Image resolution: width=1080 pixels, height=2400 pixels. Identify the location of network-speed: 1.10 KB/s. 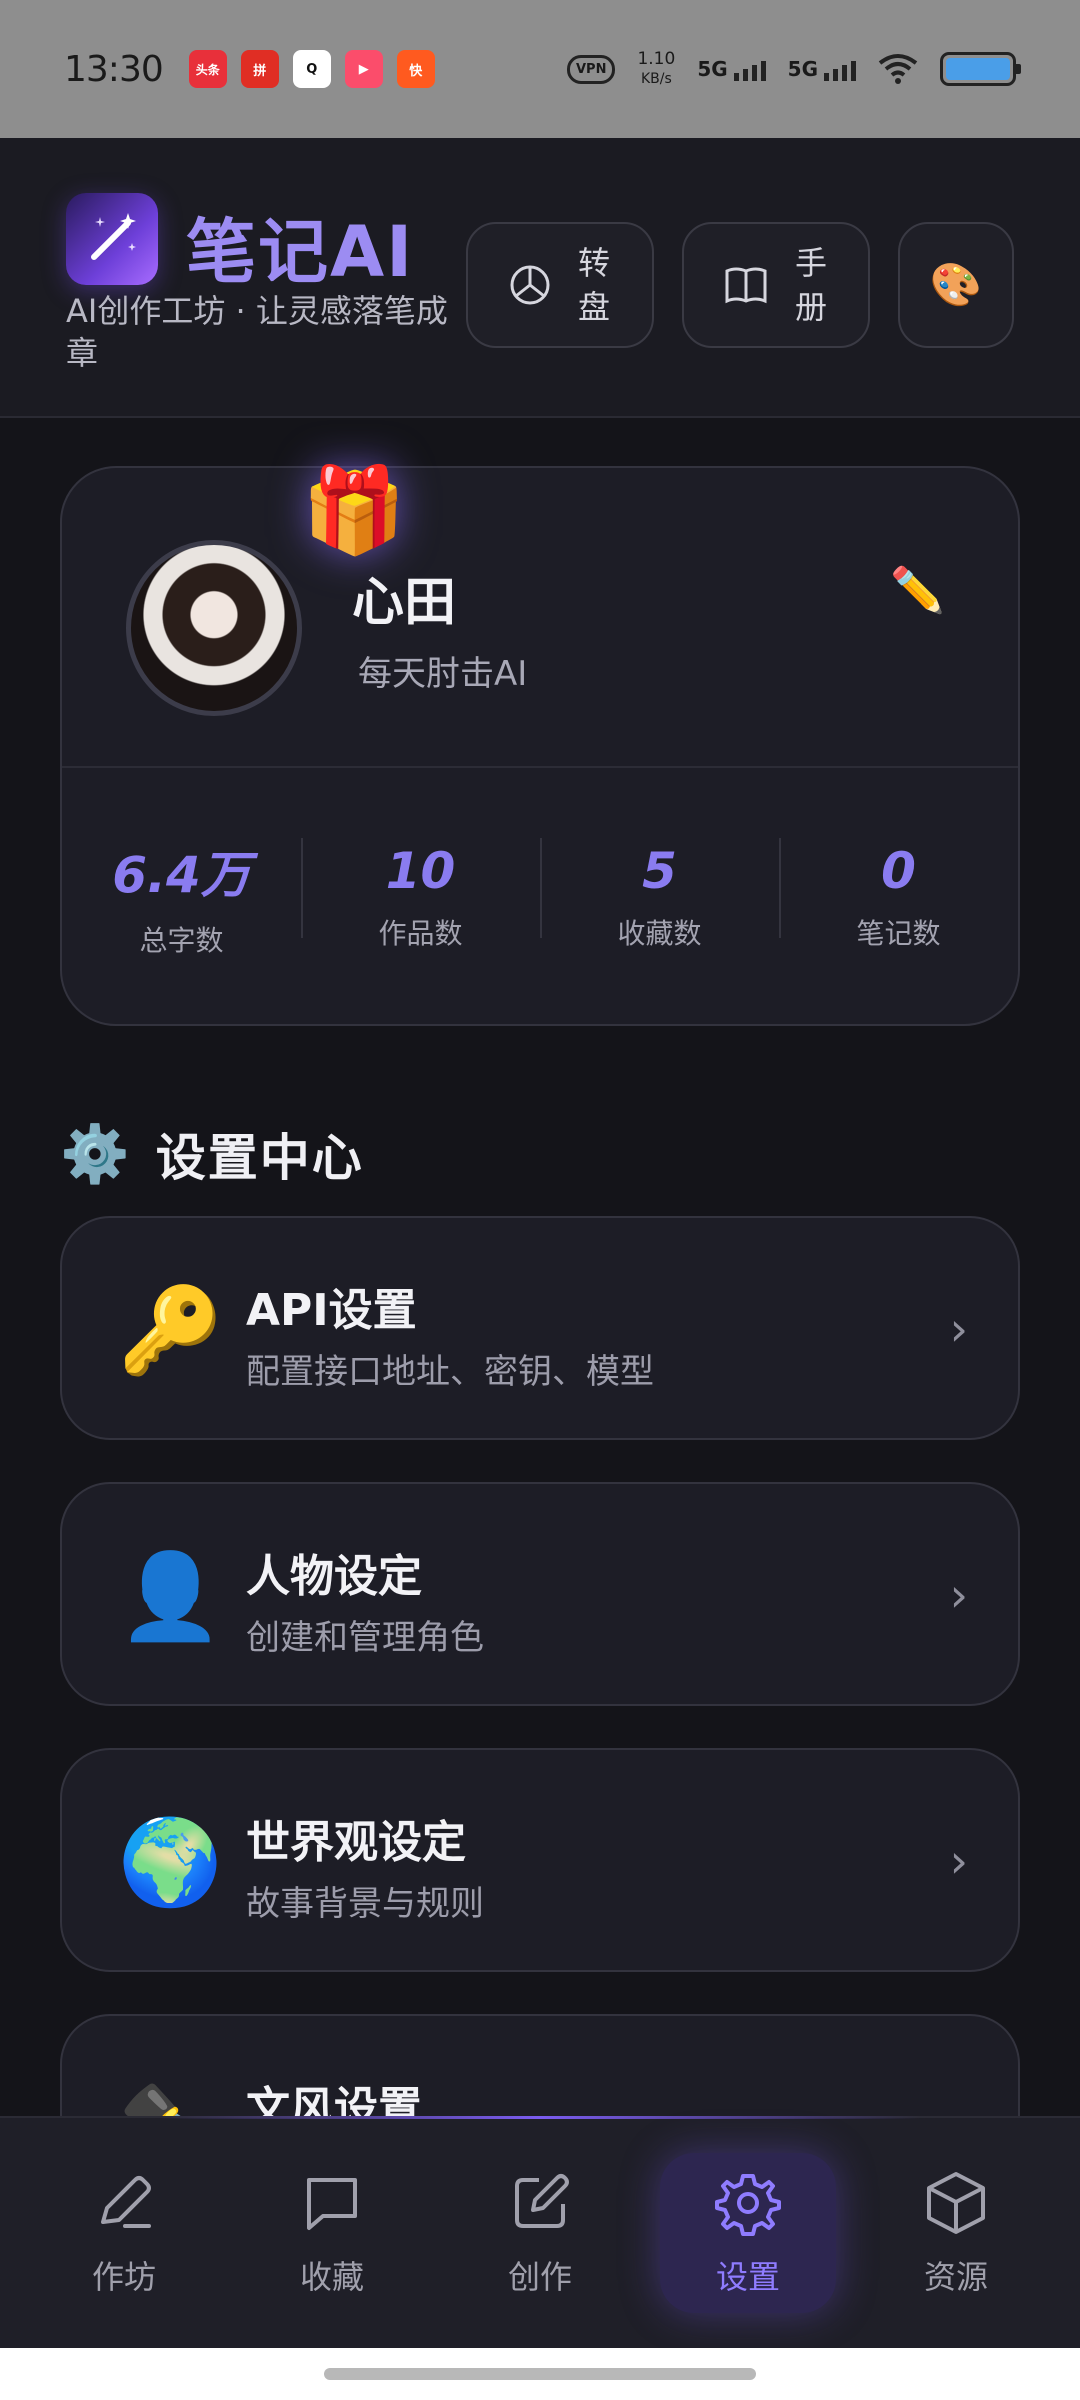
(656, 69).